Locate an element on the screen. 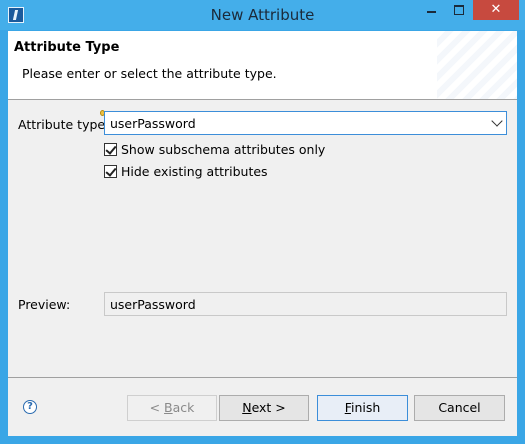  close-icon: ✕ is located at coordinates (496, 9).